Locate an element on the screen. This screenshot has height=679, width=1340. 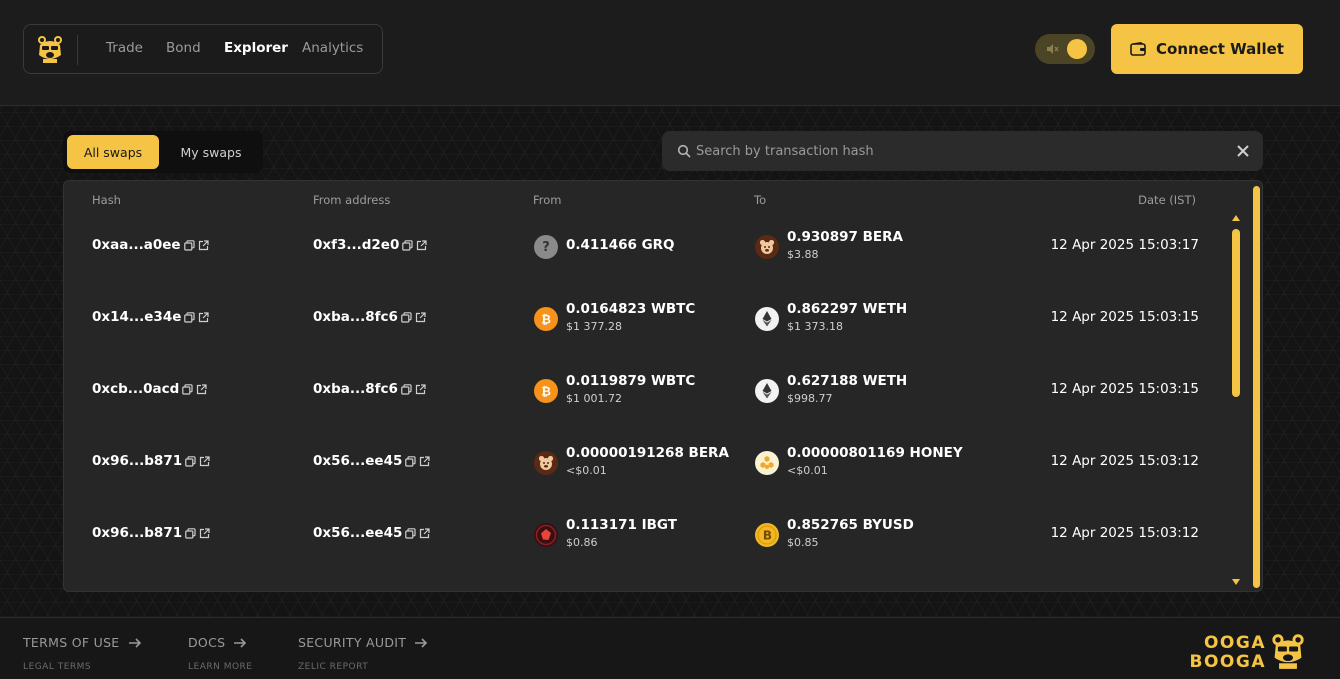
tx-hash-link: 0x14...e34e is located at coordinates (136, 317).